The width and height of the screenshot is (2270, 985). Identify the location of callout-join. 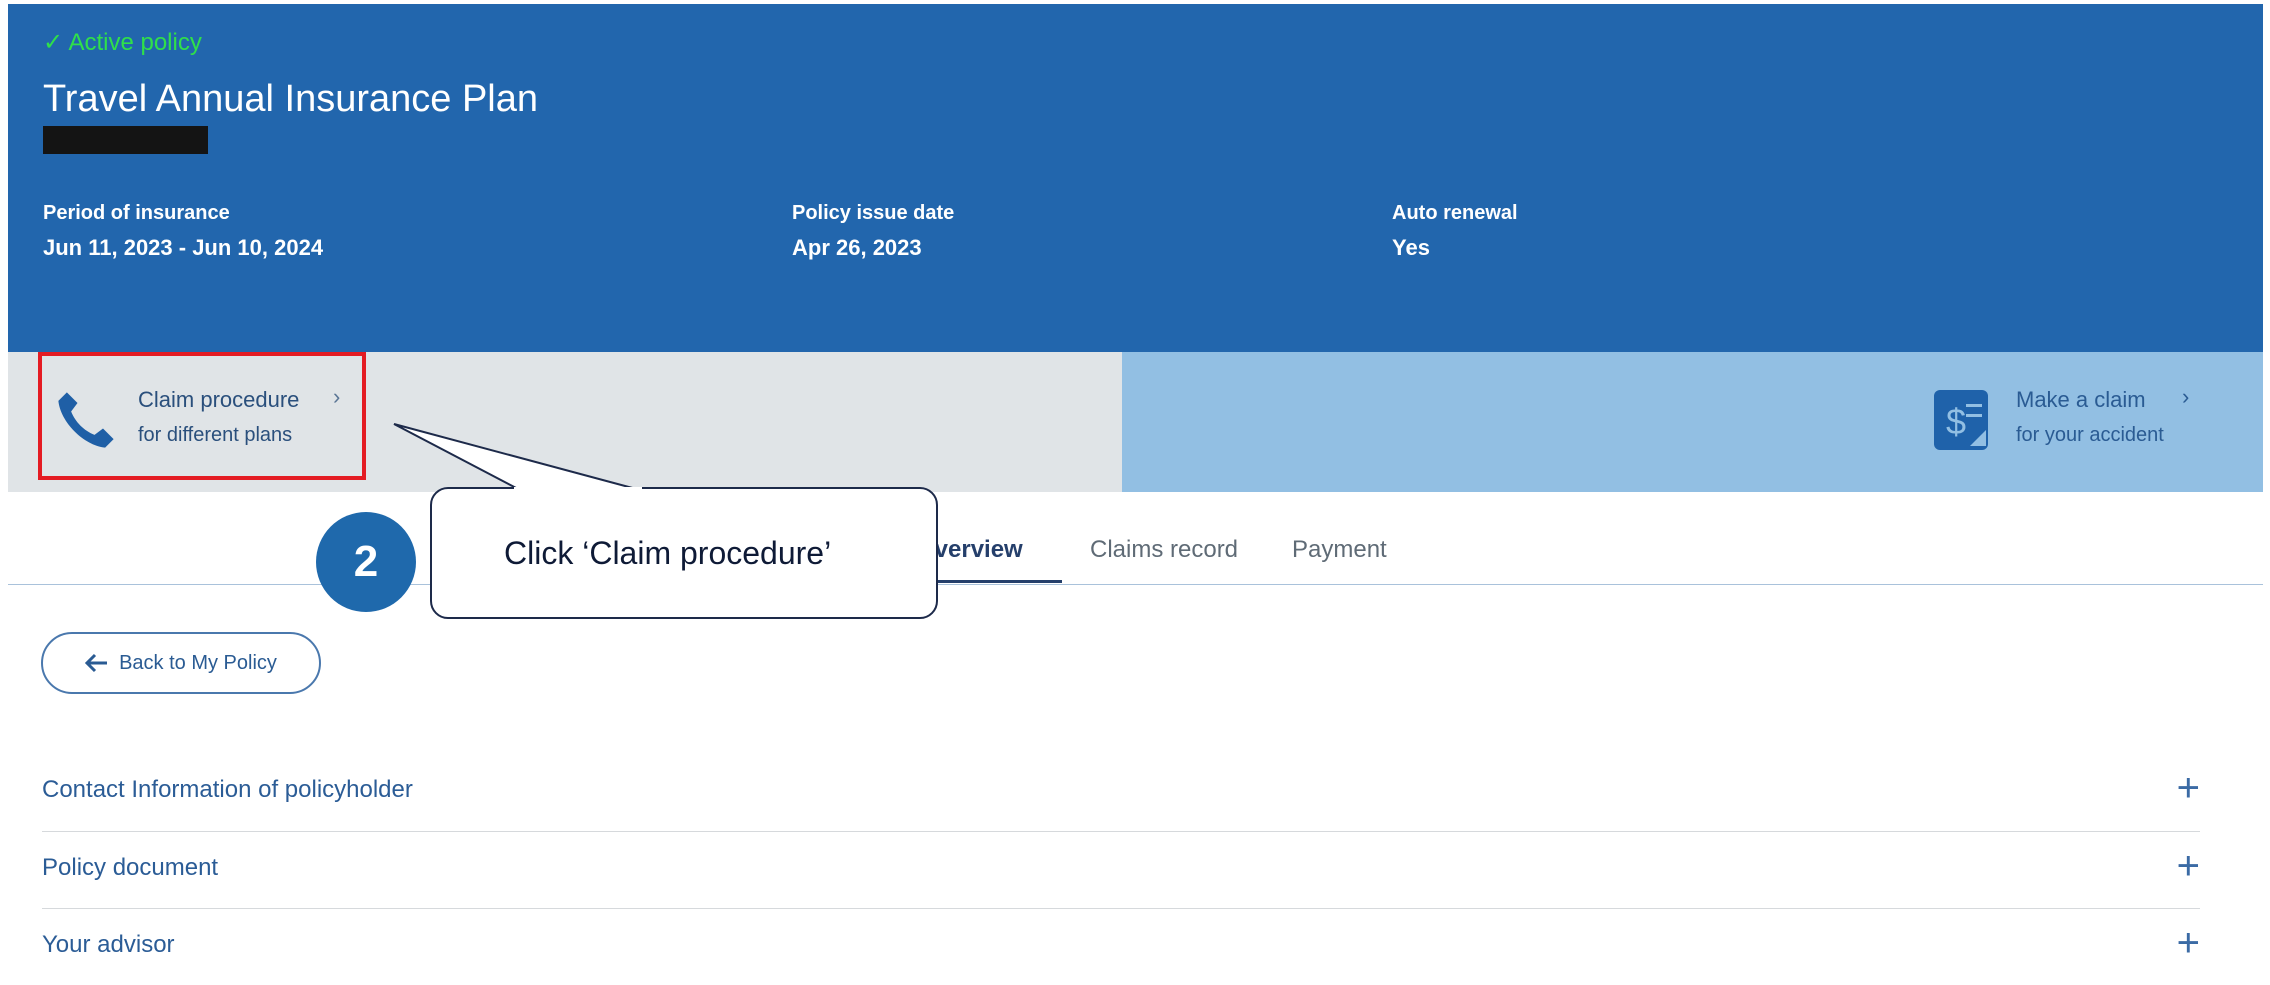
(578, 489).